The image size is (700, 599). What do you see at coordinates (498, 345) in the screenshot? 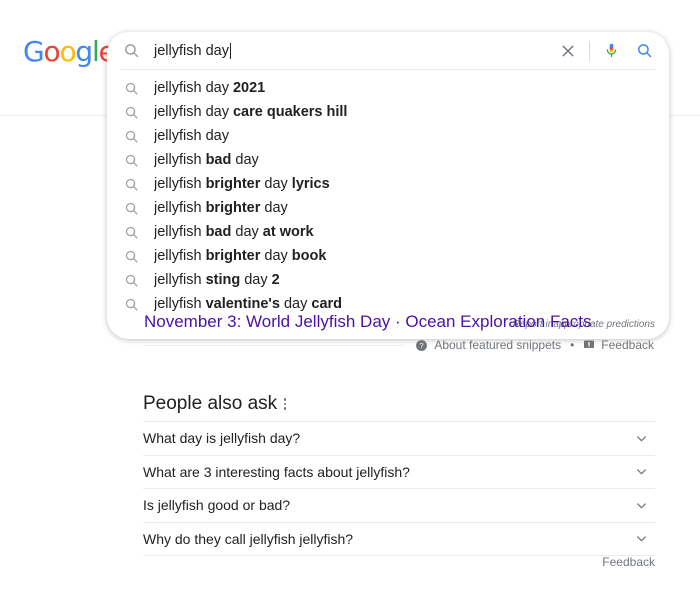
I see `about-featured-snippets-label: About featured snippets` at bounding box center [498, 345].